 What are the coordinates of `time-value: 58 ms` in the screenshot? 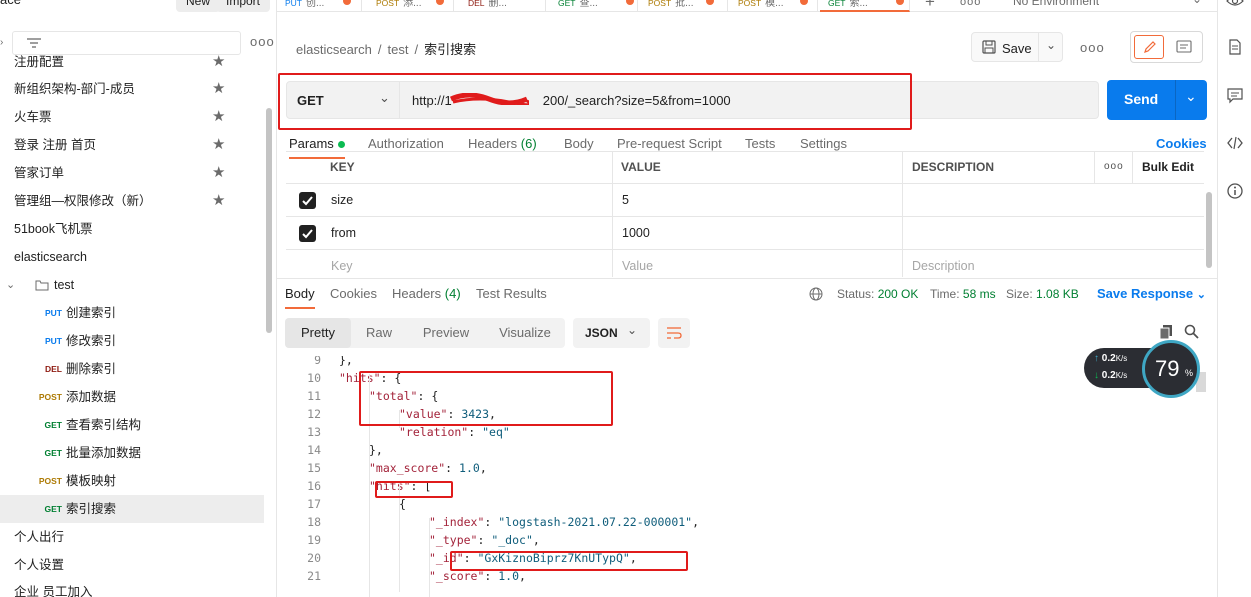 It's located at (979, 294).